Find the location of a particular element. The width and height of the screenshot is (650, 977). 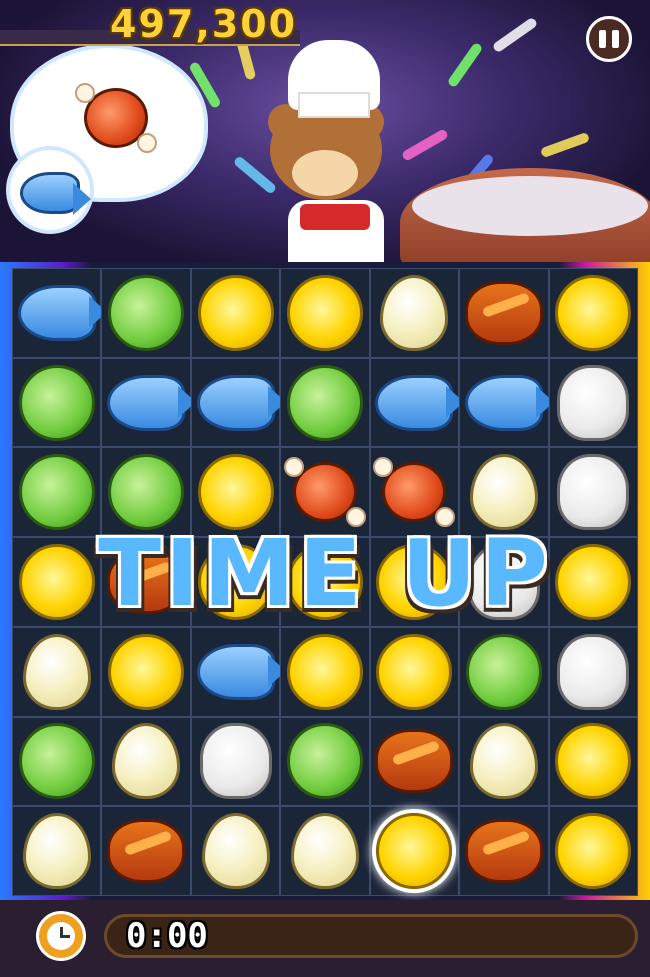

timer-value: 0:00 is located at coordinates (167, 936).